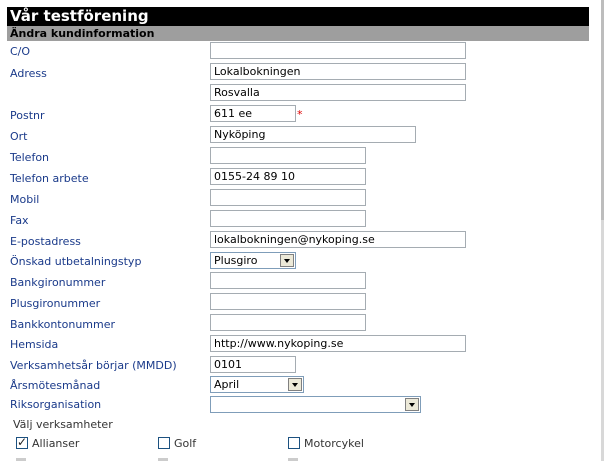  Describe the element at coordinates (236, 260) in the screenshot. I see `utbetalningstyp-value: Plusgiro` at that location.